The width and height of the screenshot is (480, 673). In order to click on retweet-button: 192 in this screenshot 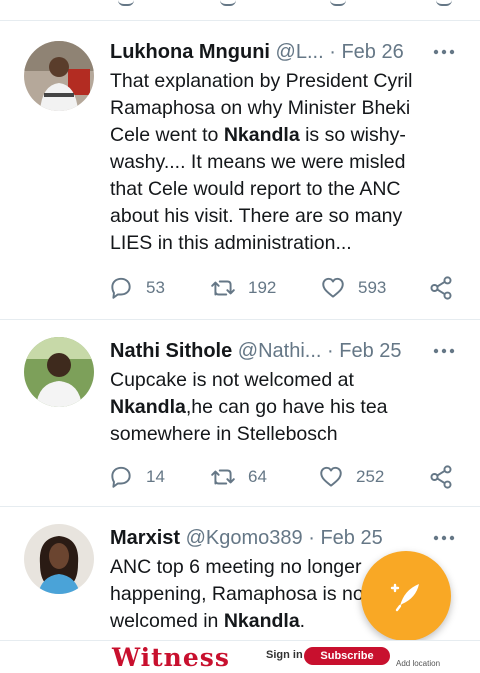, I will do `click(243, 288)`.